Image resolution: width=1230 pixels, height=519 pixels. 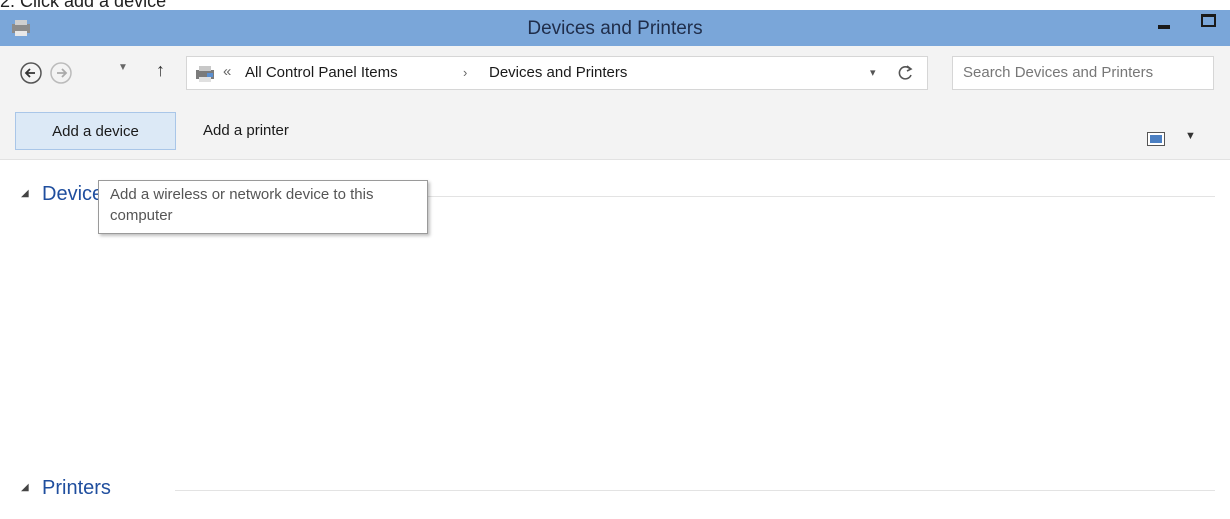 What do you see at coordinates (61, 73) in the screenshot?
I see `forward-arrow-icon` at bounding box center [61, 73].